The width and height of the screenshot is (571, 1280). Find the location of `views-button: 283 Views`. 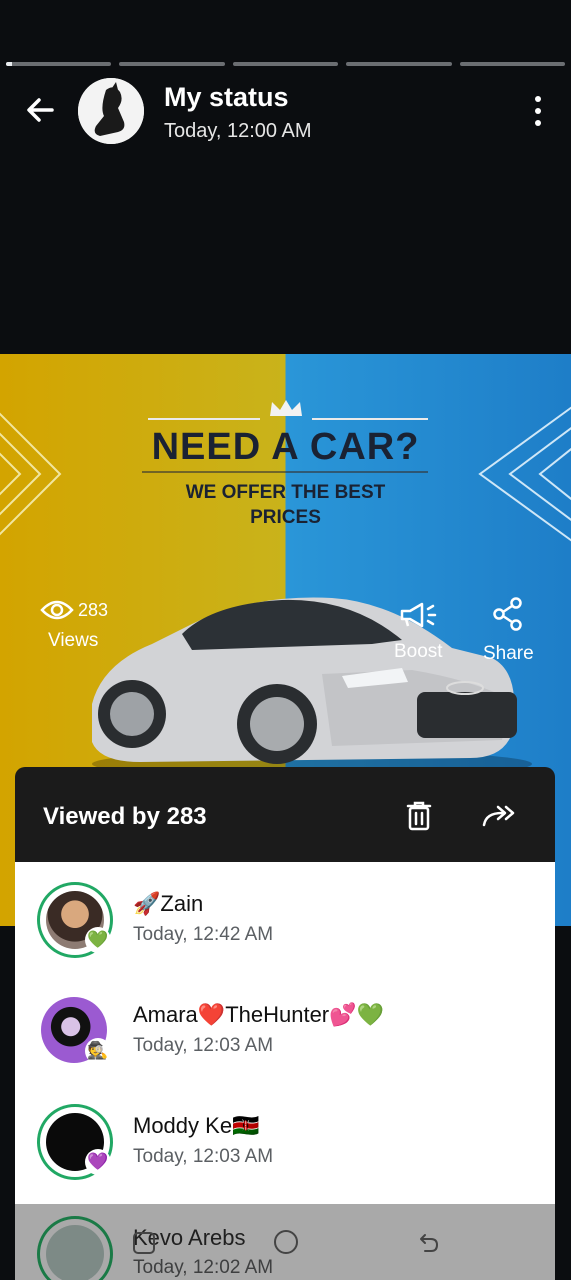

views-button: 283 Views is located at coordinates (74, 625).